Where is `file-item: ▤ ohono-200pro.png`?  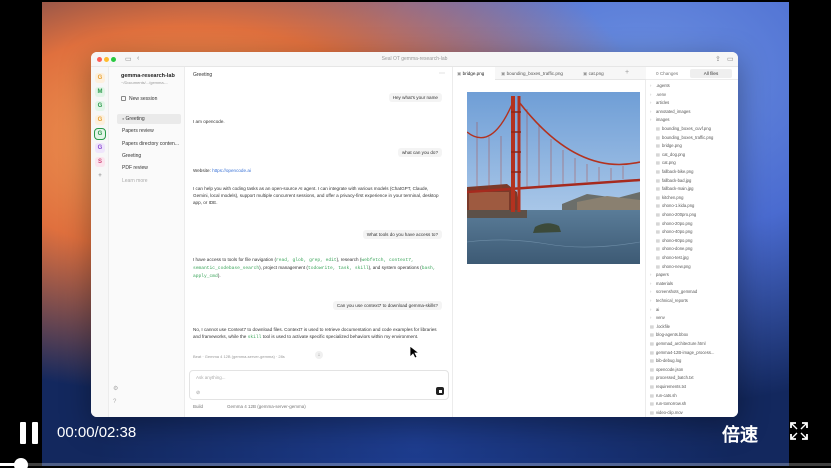 file-item: ▤ ohono-200pro.png is located at coordinates (676, 215).